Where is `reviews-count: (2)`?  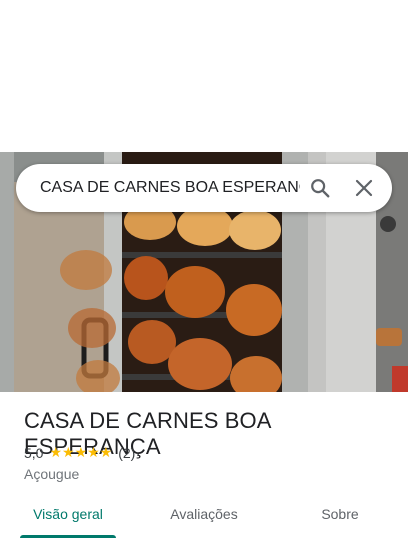
reviews-count: (2) is located at coordinates (126, 453).